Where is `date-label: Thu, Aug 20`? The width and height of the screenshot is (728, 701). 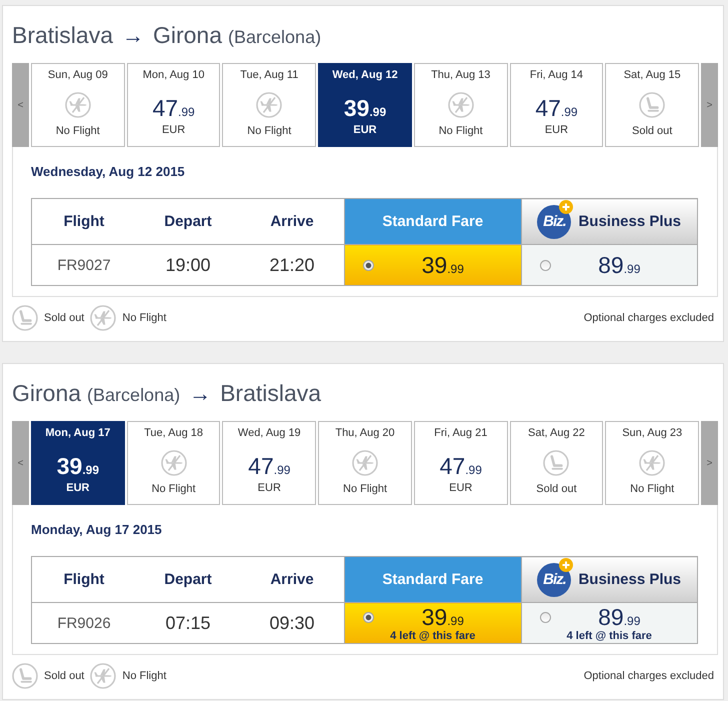
date-label: Thu, Aug 20 is located at coordinates (365, 433).